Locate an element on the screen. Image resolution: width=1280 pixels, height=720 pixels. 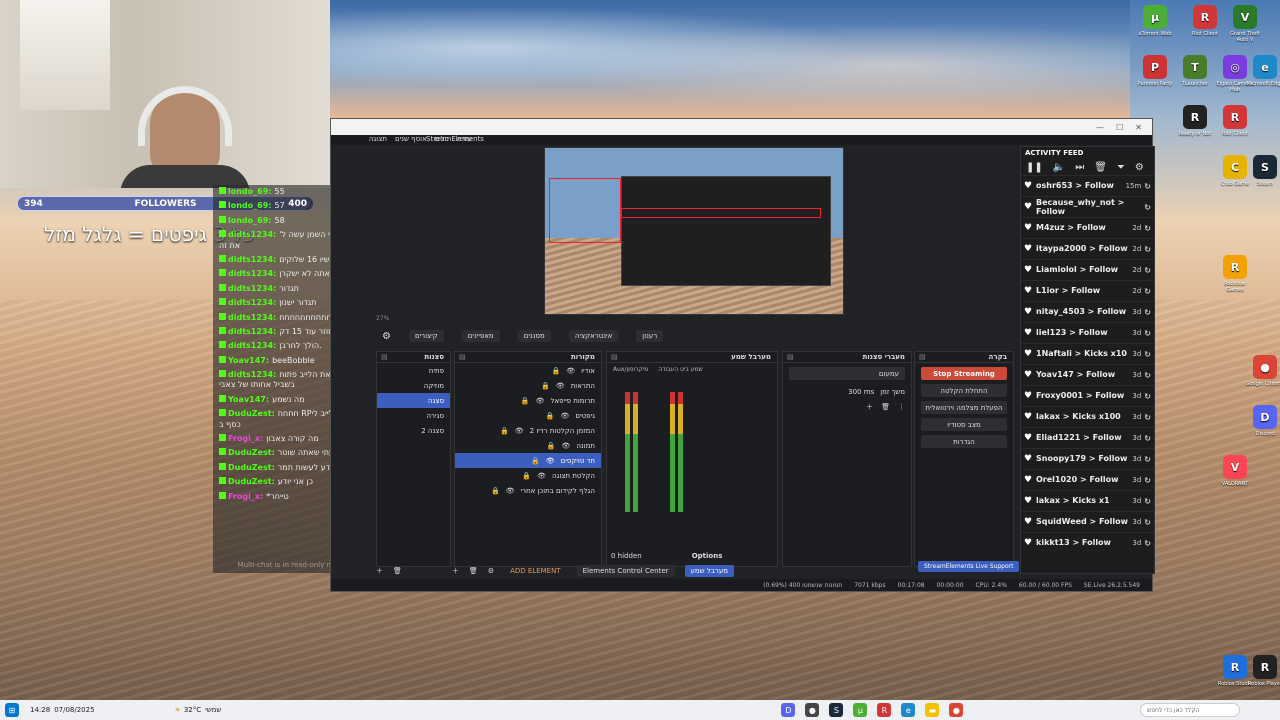
skip-icon: ⏭ is located at coordinates (1079, 167).